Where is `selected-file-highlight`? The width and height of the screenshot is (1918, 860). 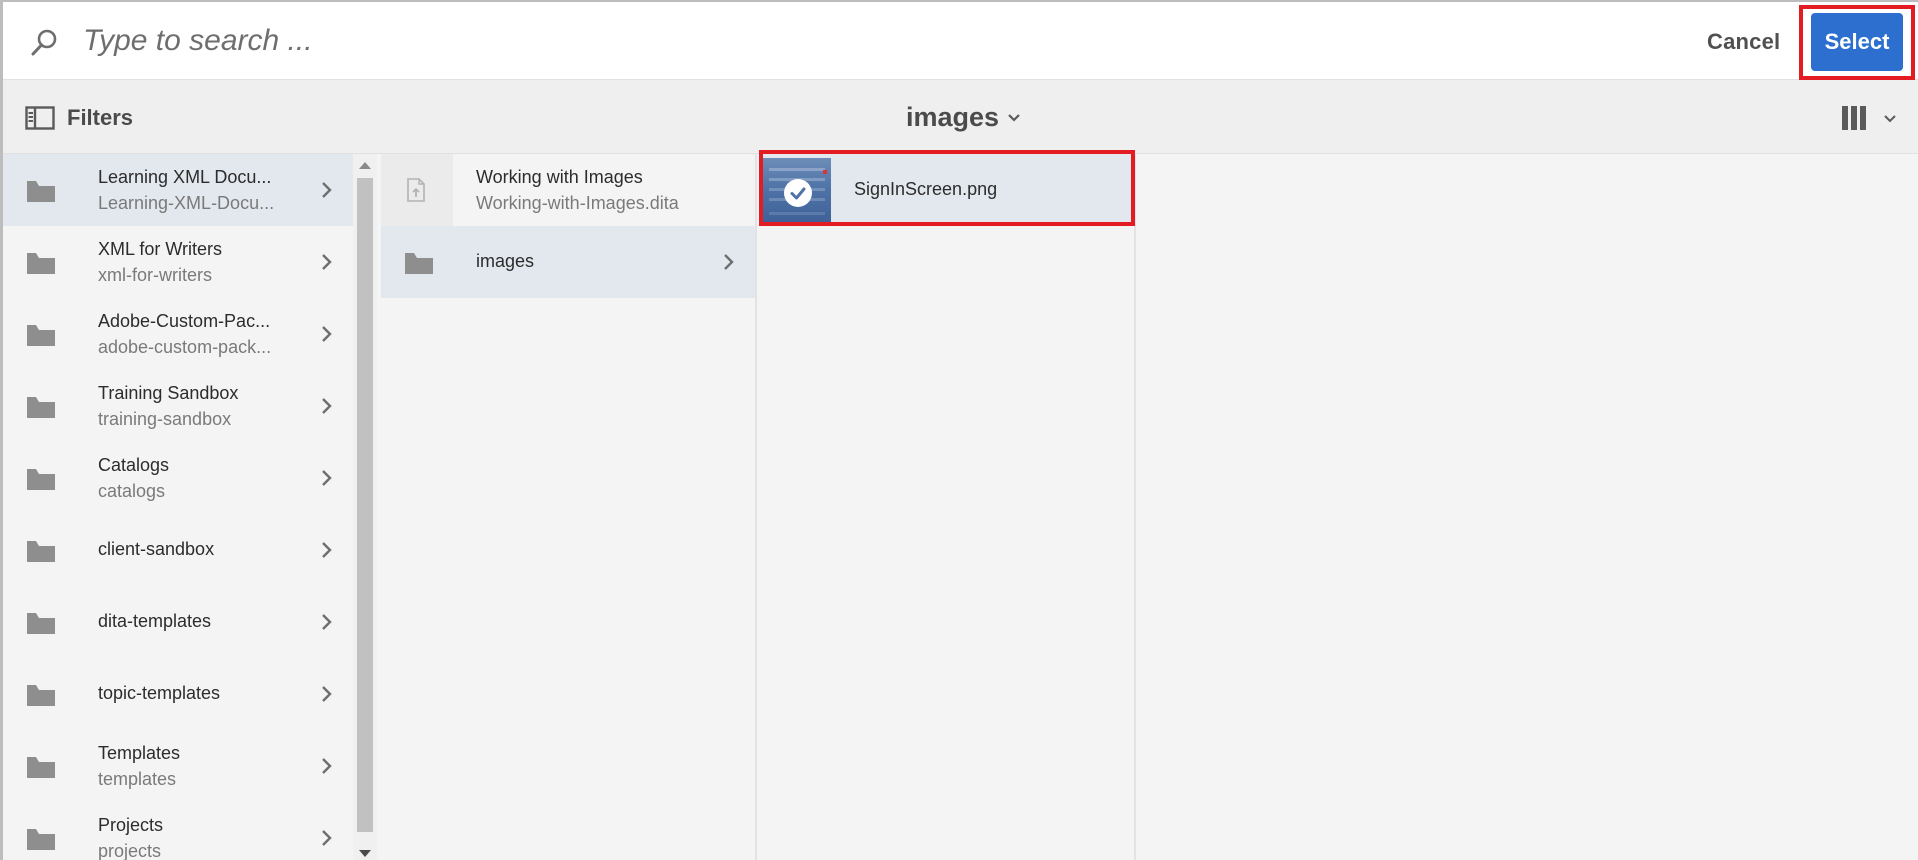 selected-file-highlight is located at coordinates (947, 188).